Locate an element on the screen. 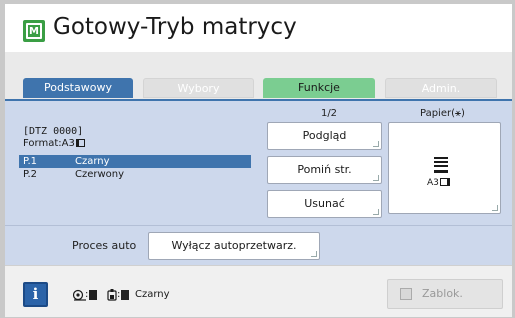 The image size is (515, 318). paper-stack-icon is located at coordinates (441, 165).